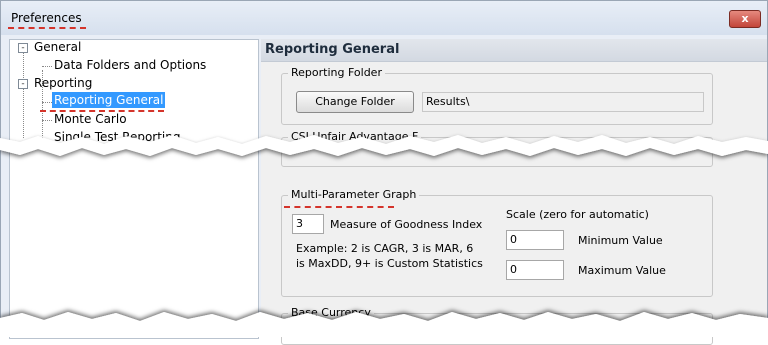 This screenshot has height=345, width=768. What do you see at coordinates (513, 269) in the screenshot?
I see `maximum-value: 0` at bounding box center [513, 269].